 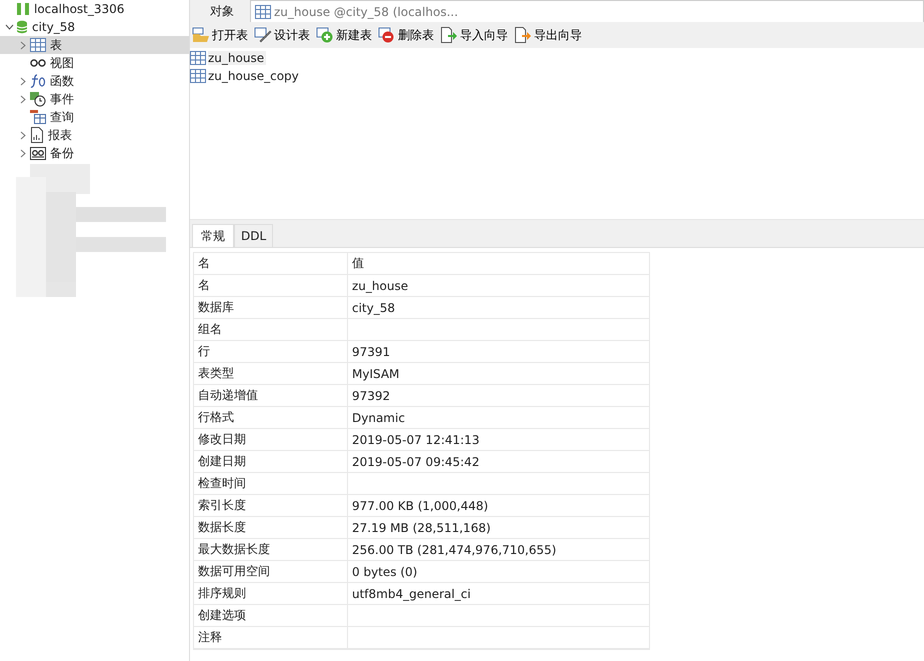 I want to click on database-icon, so click(x=22, y=27).